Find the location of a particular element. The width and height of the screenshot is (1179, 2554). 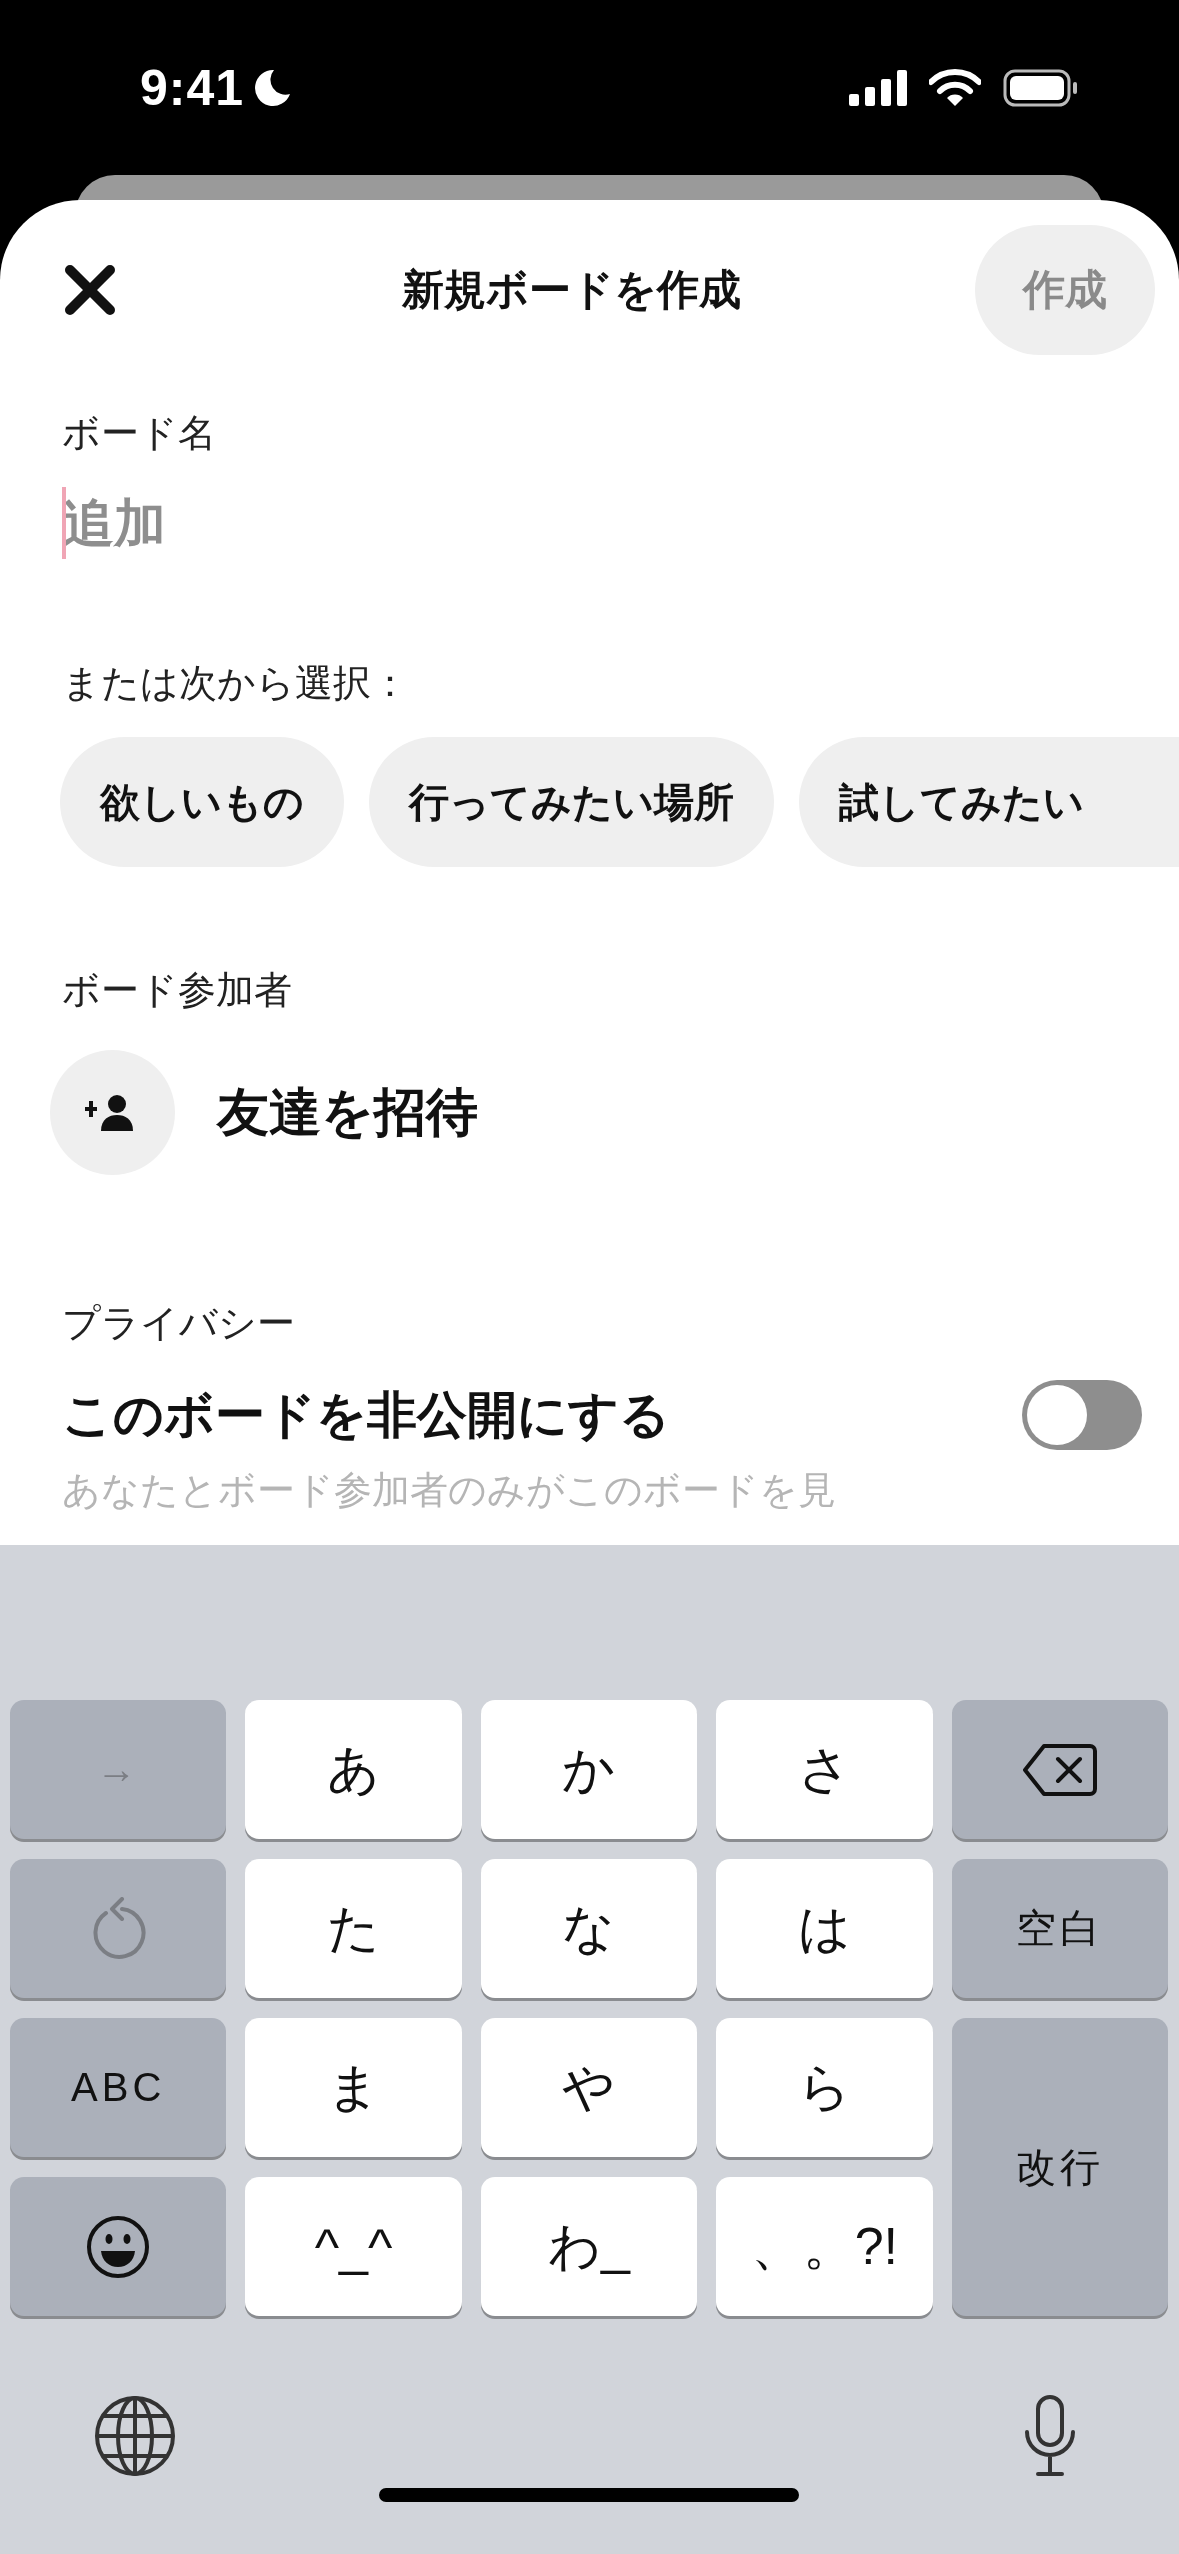

key: 空白 is located at coordinates (1059, 1928).